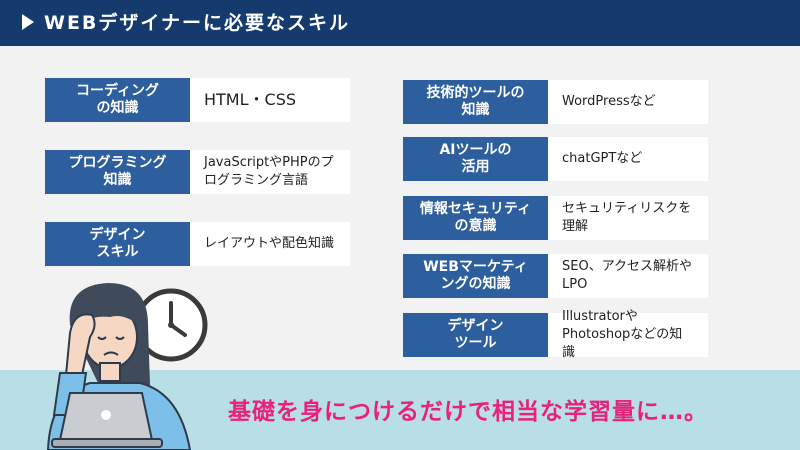  Describe the element at coordinates (628, 334) in the screenshot. I see `skill-value: Illustratorや Photoshopなどの知識` at that location.